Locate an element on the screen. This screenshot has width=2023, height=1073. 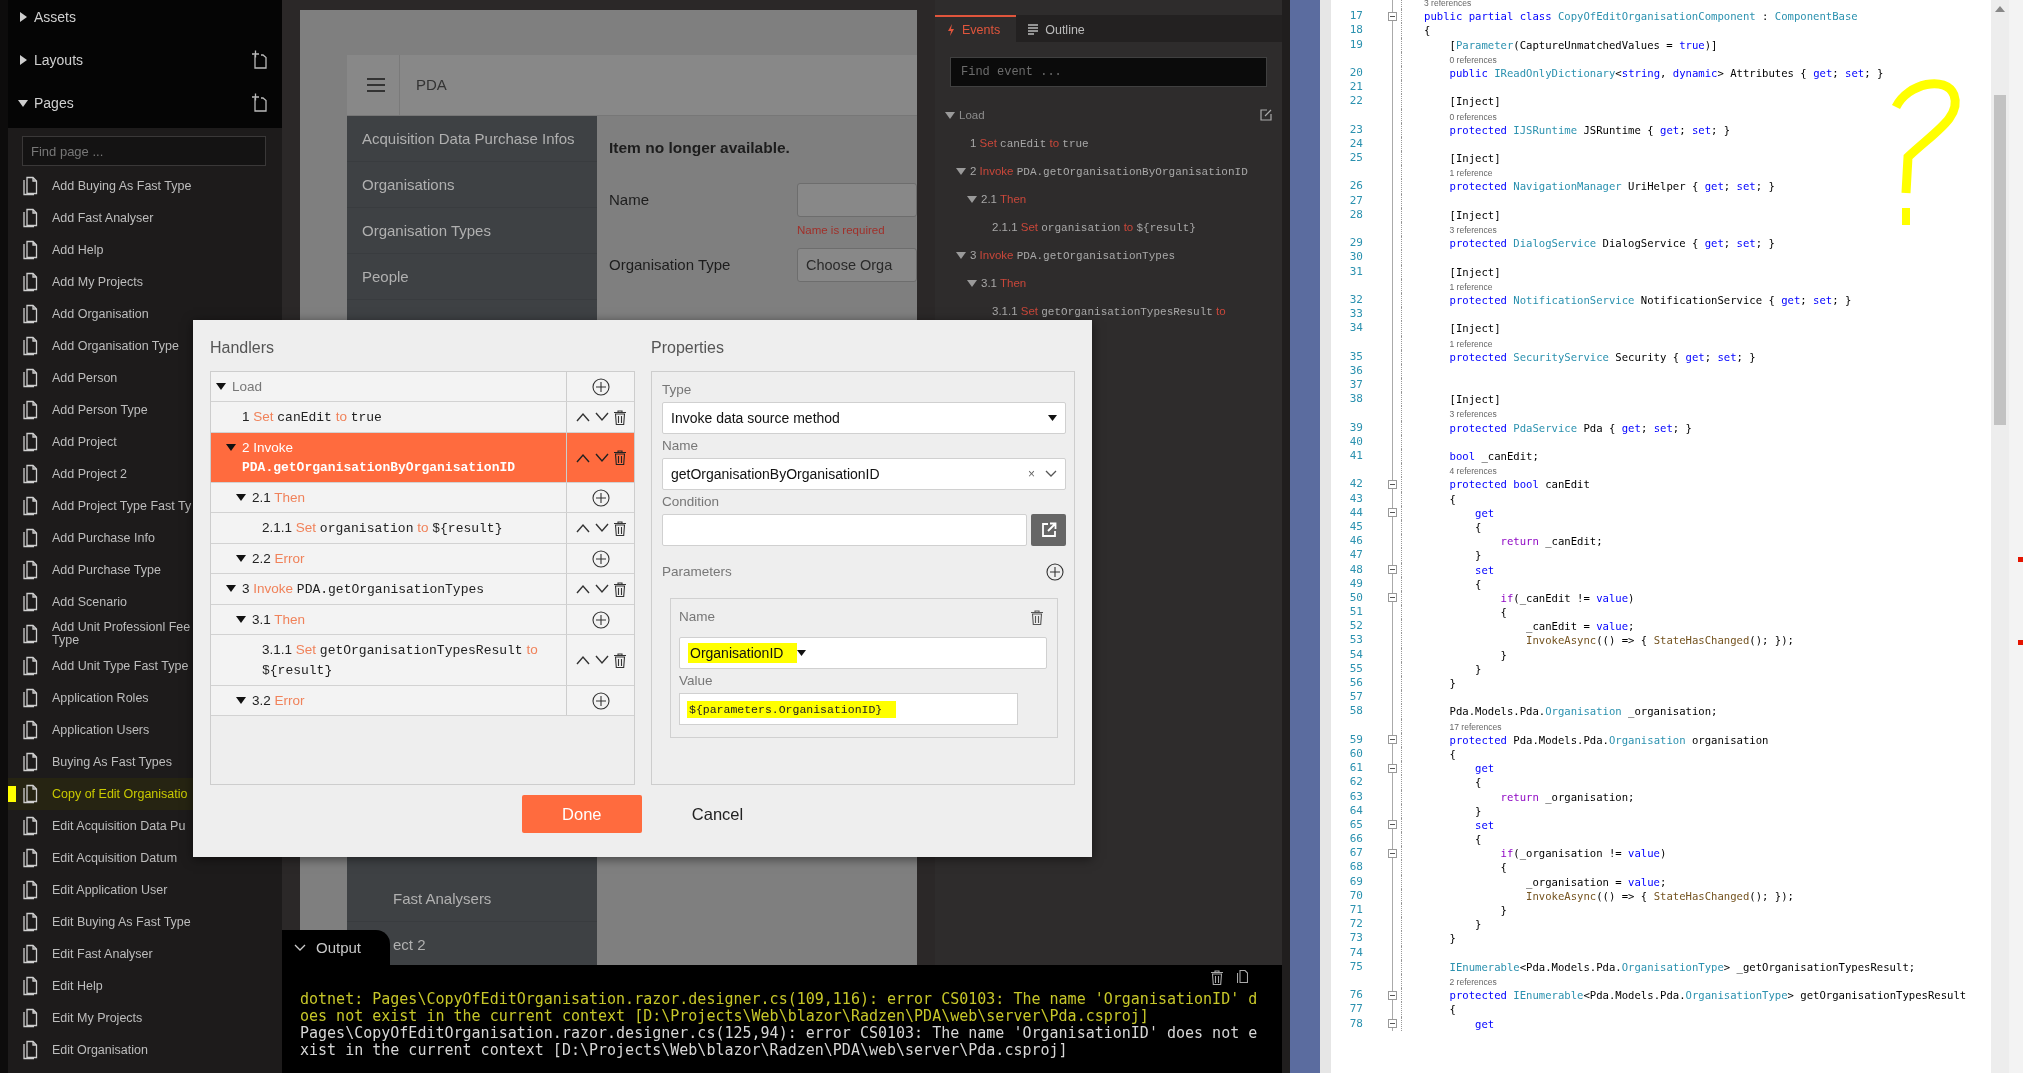
scrollbar-thumb is located at coordinates (2000, 260).